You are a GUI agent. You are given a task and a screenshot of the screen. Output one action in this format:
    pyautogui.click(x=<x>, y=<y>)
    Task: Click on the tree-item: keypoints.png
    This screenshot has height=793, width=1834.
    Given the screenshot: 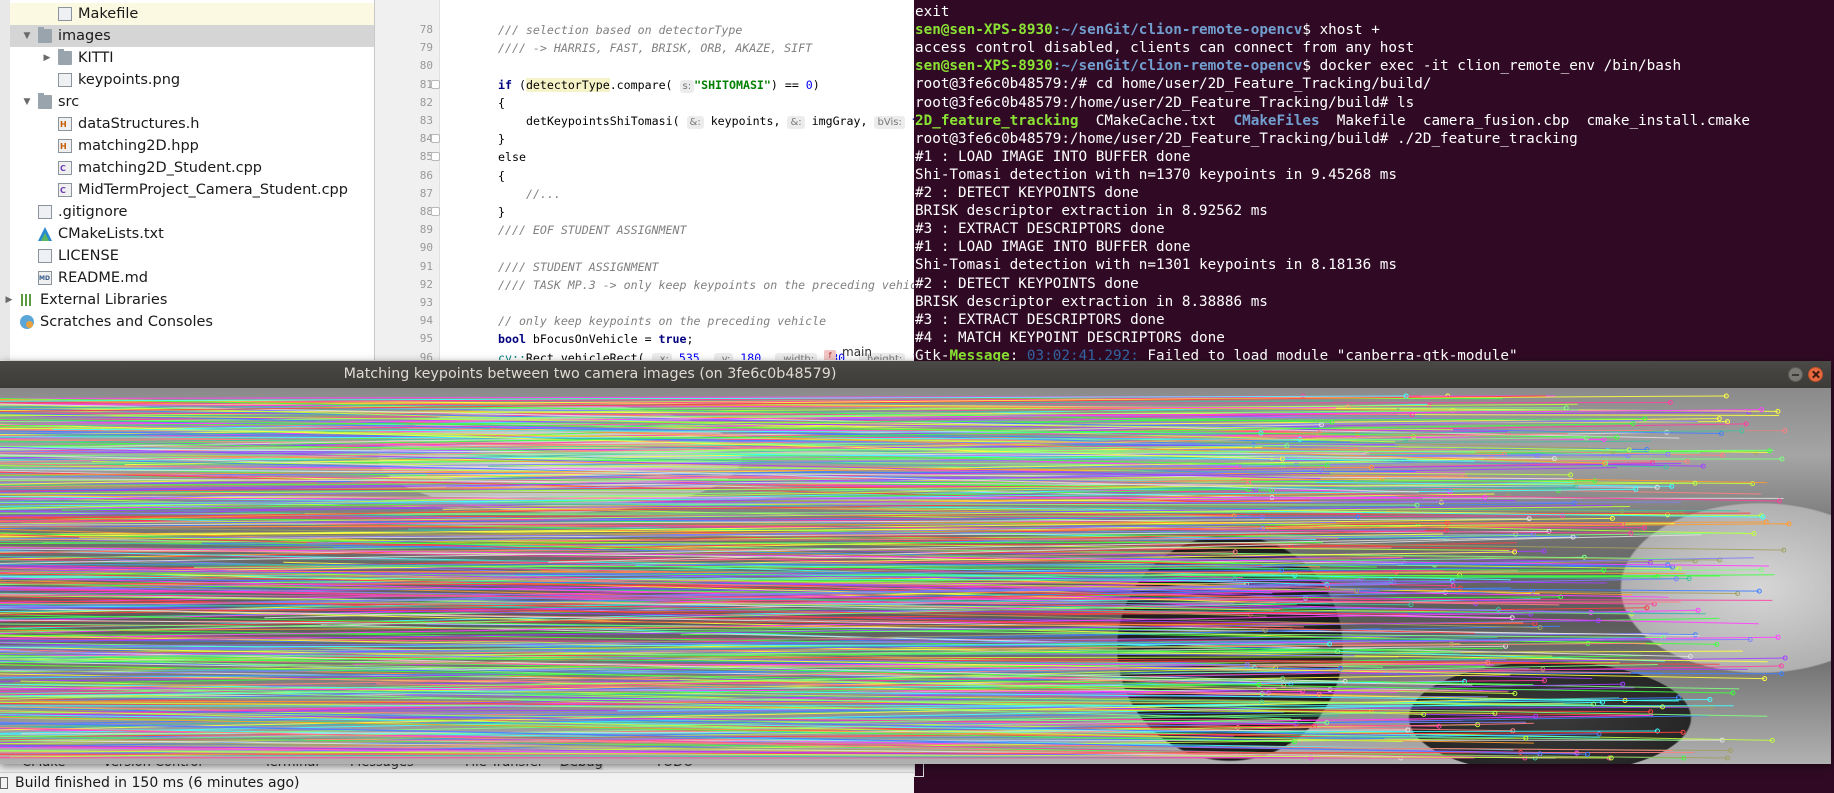 What is the action you would take?
    pyautogui.click(x=192, y=80)
    